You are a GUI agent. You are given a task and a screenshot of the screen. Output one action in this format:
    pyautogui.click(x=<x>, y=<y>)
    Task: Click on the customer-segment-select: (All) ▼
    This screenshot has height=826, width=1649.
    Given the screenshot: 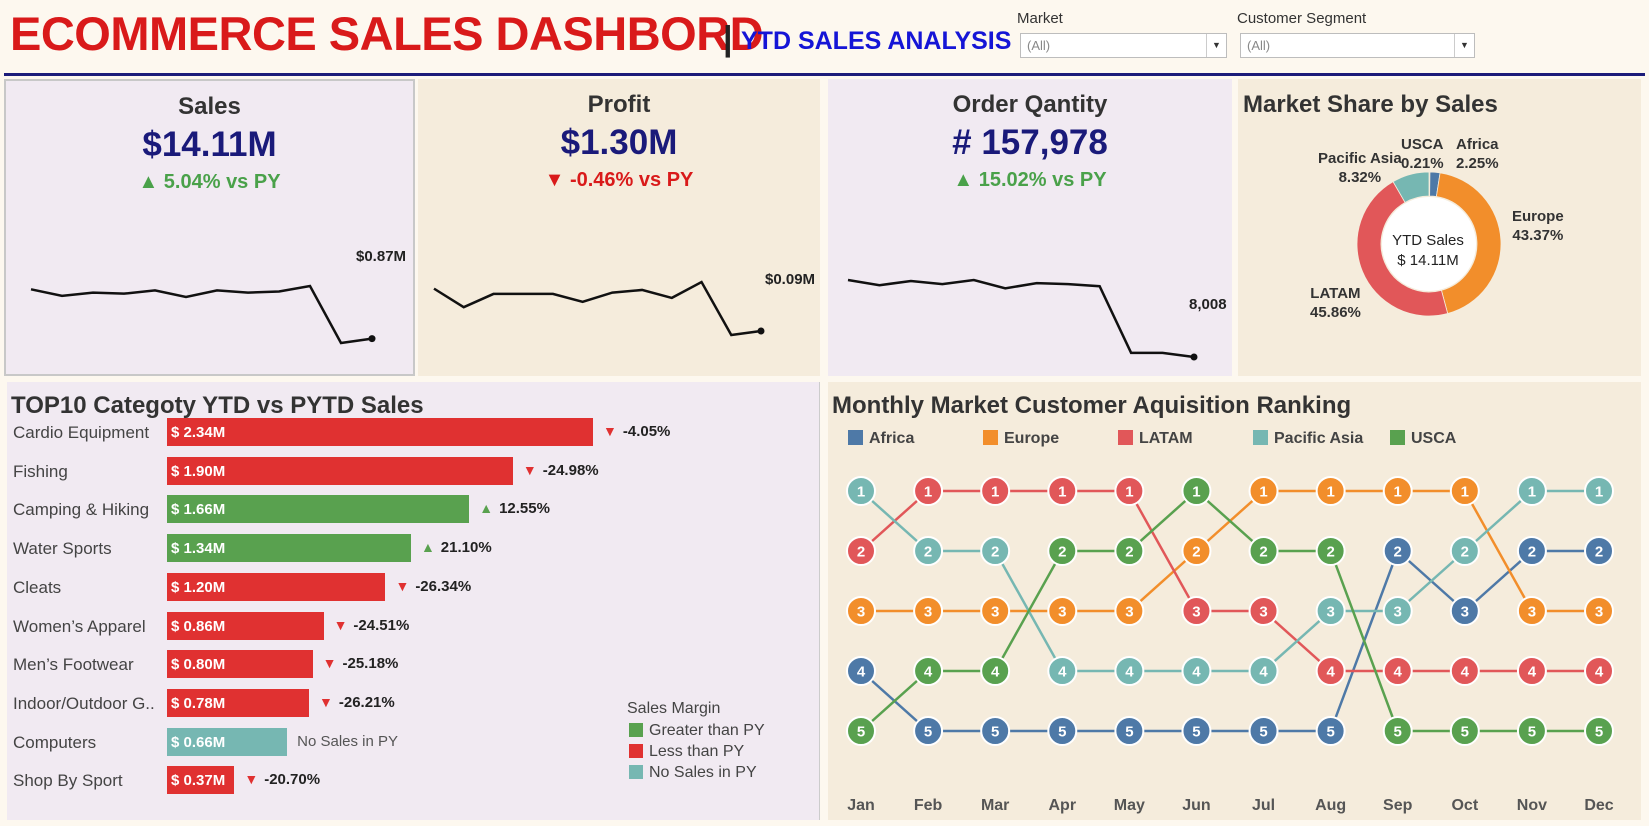 What is the action you would take?
    pyautogui.click(x=1357, y=45)
    